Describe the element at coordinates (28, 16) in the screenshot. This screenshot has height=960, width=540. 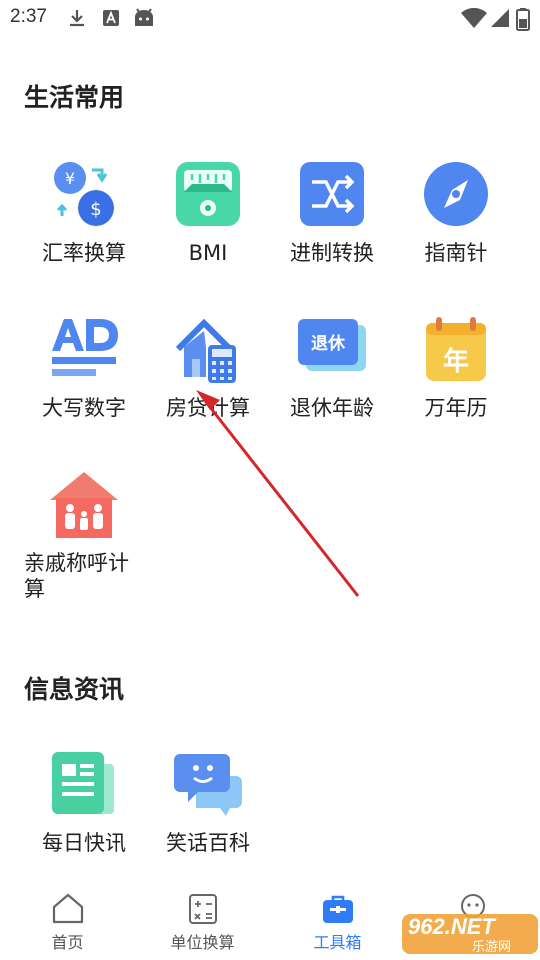
I see `status-time: 2:37` at that location.